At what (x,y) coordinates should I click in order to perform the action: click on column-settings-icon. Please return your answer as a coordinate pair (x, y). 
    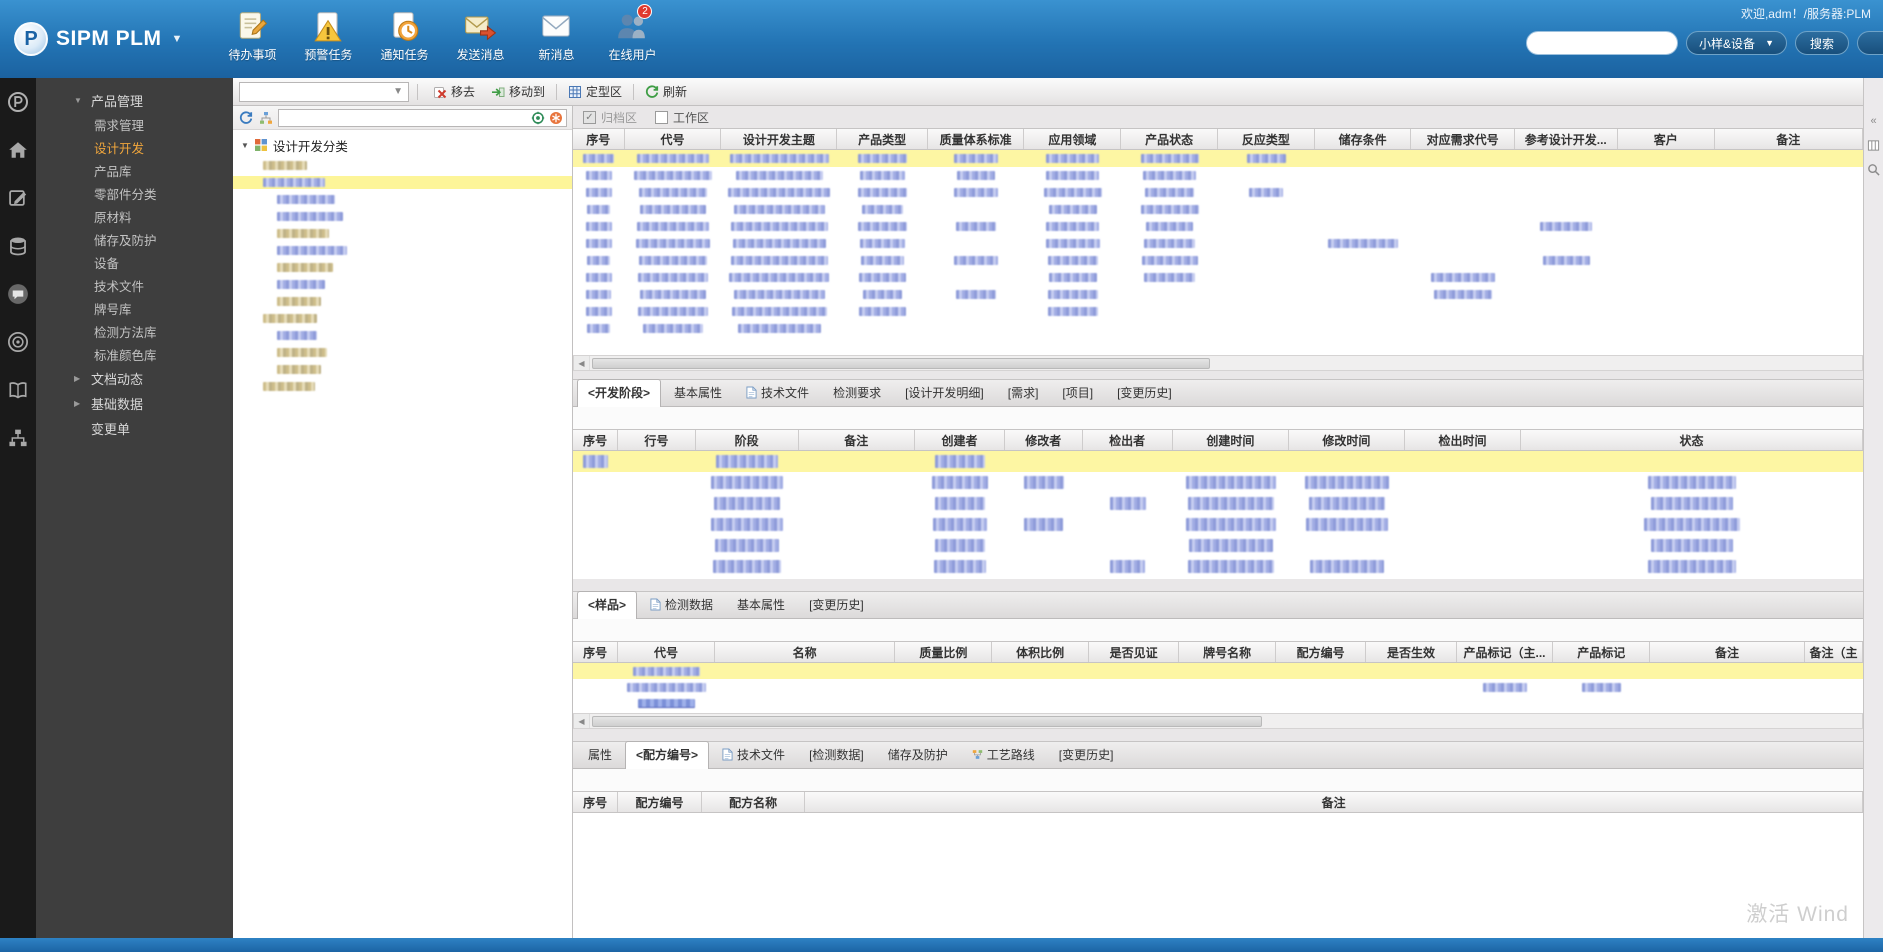
    Looking at the image, I should click on (1874, 145).